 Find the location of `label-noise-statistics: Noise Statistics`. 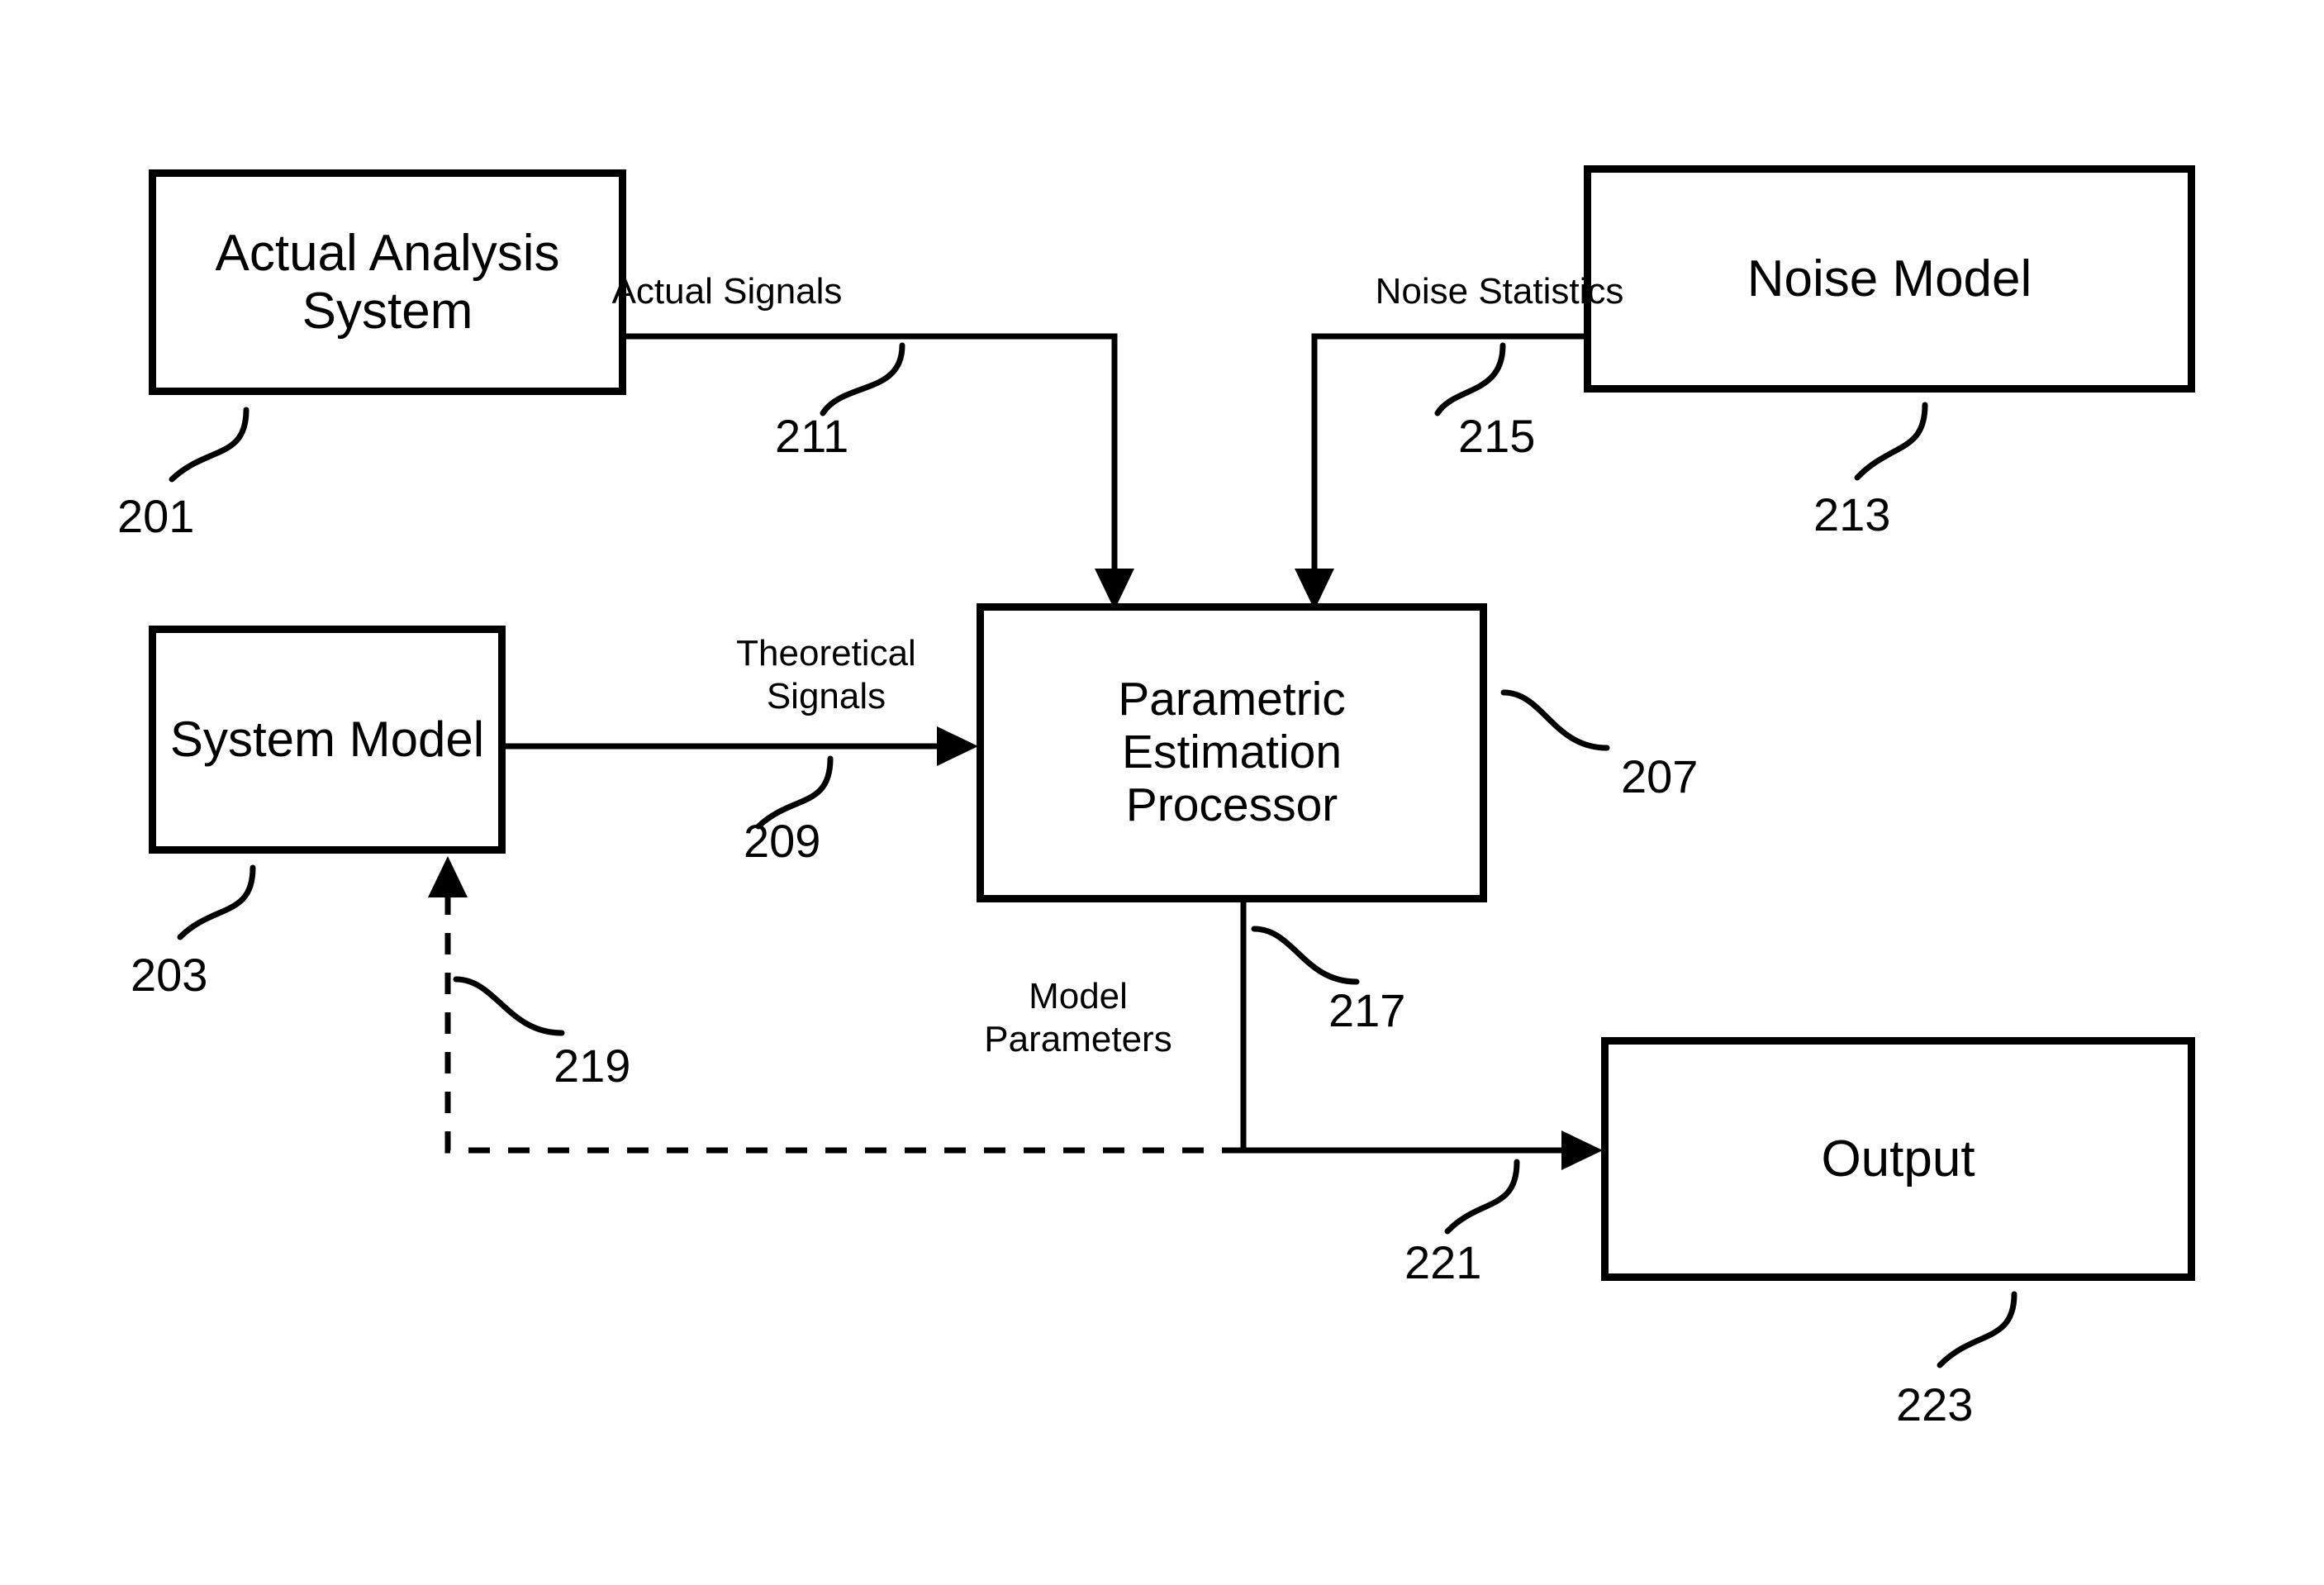

label-noise-statistics: Noise Statistics is located at coordinates (1499, 291).